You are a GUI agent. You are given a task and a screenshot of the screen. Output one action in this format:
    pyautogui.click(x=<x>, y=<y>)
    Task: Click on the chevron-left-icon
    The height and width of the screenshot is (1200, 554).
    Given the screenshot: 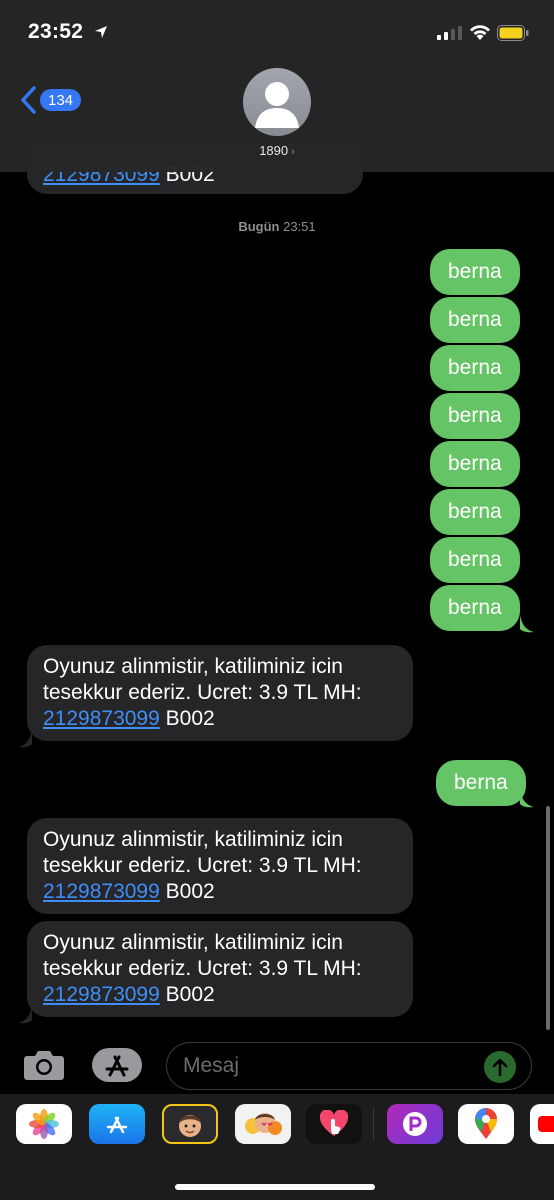 What is the action you would take?
    pyautogui.click(x=28, y=100)
    